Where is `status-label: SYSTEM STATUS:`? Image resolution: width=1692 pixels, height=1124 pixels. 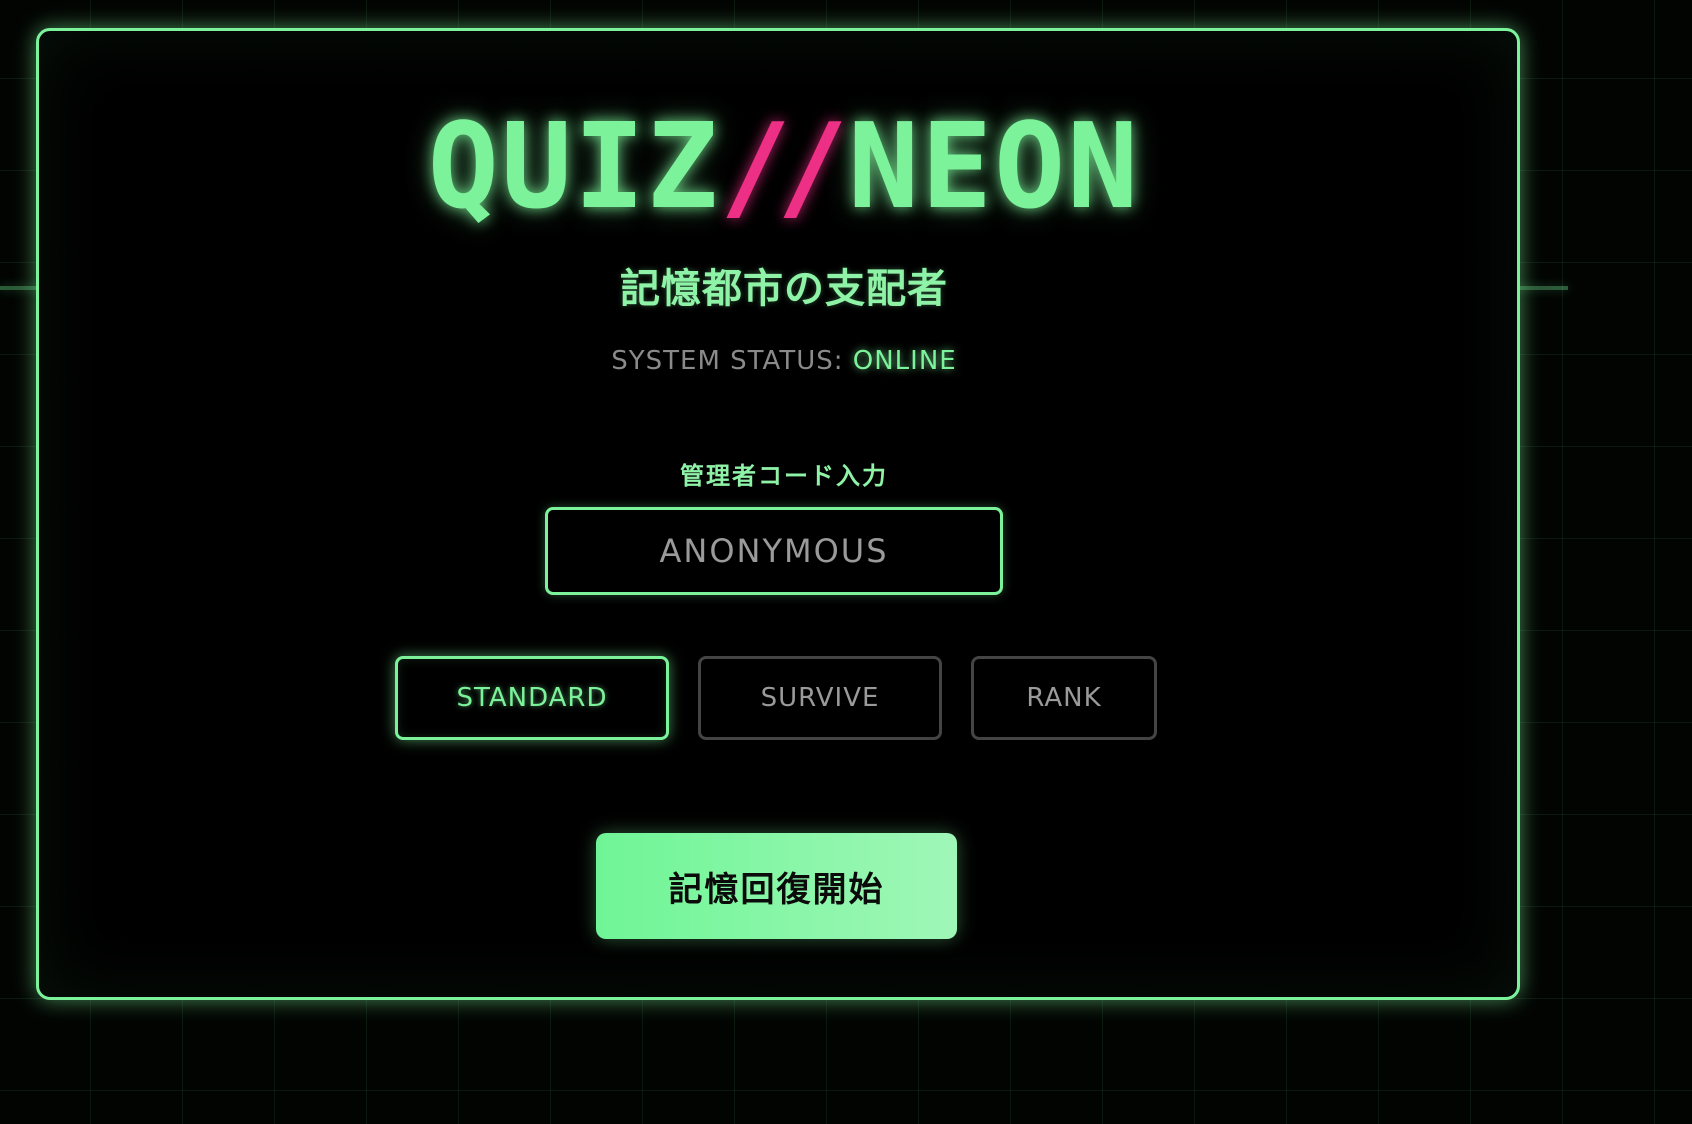
status-label: SYSTEM STATUS: is located at coordinates (732, 361).